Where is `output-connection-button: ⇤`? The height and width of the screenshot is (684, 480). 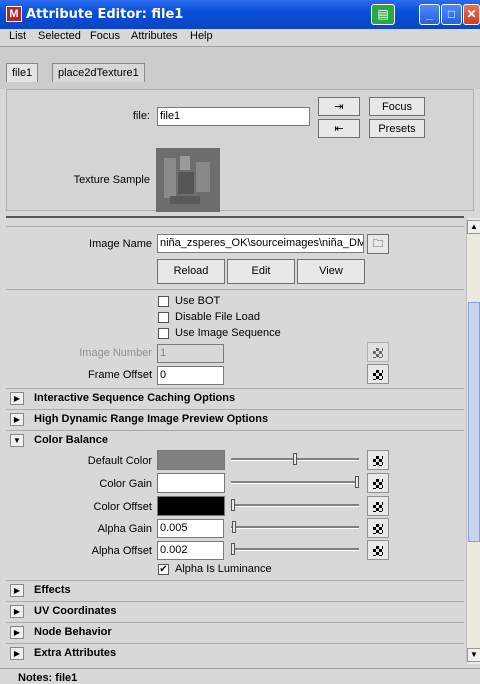
output-connection-button: ⇤ is located at coordinates (339, 128).